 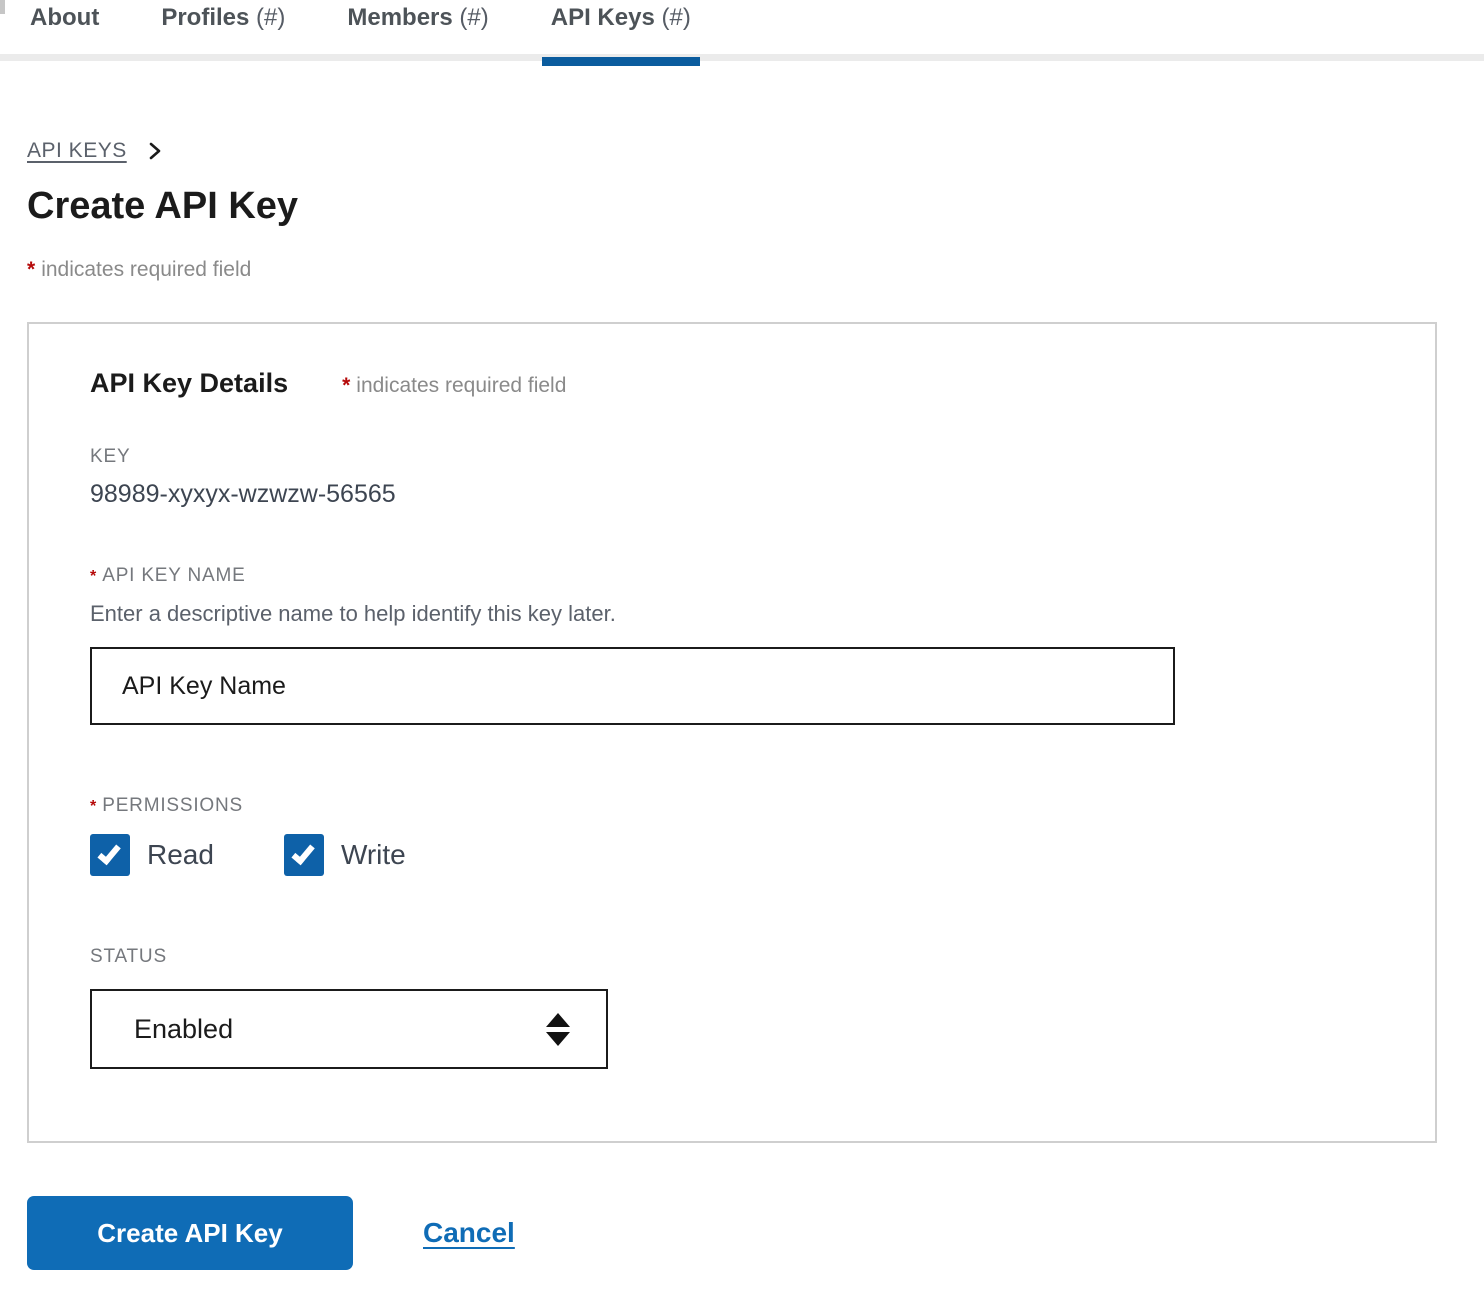 What do you see at coordinates (205, 17) in the screenshot?
I see `tab-label: Profiles` at bounding box center [205, 17].